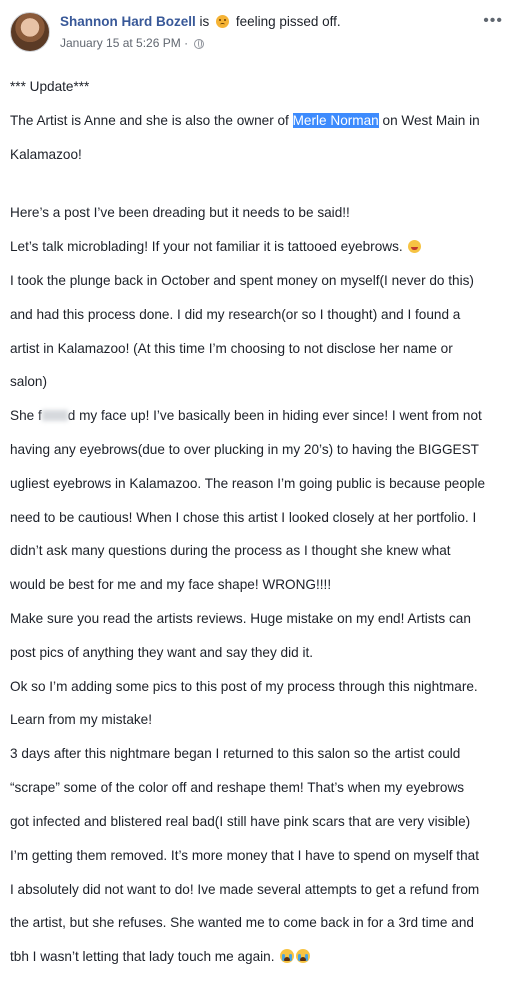 The image size is (513, 983). What do you see at coordinates (50, 86) in the screenshot?
I see `post-line: *** Update***` at bounding box center [50, 86].